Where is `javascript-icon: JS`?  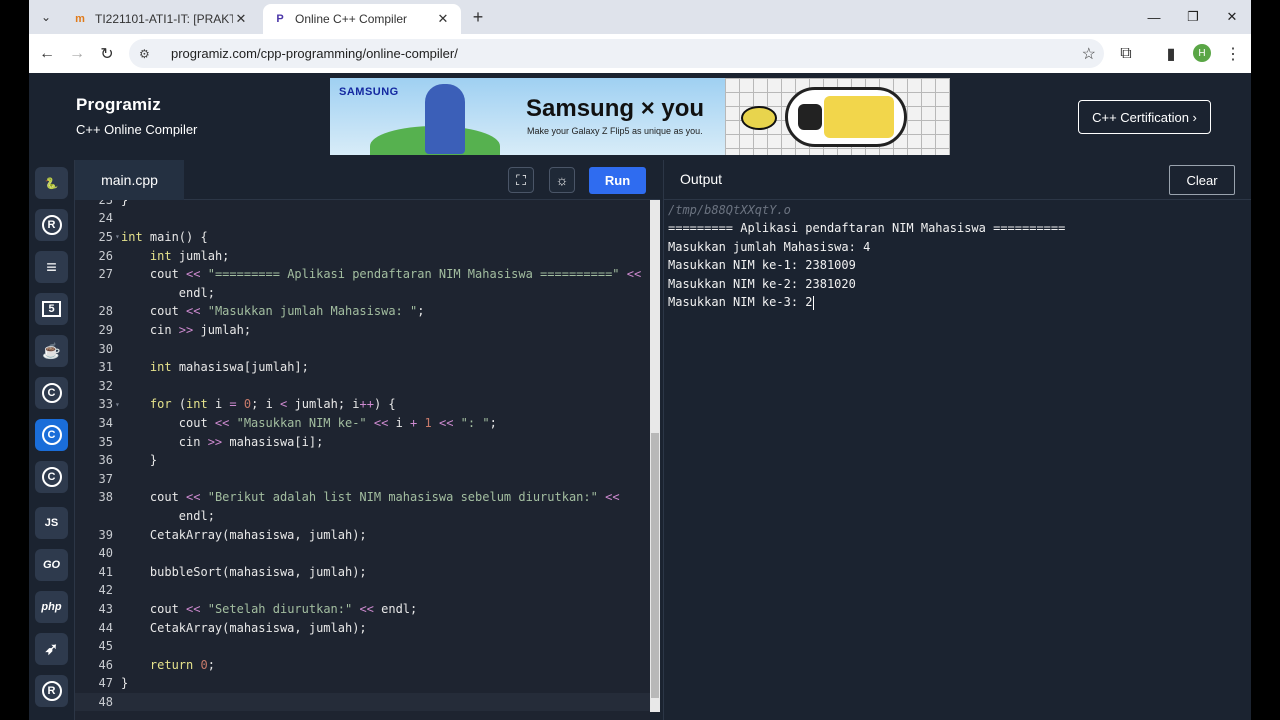 javascript-icon: JS is located at coordinates (51, 523).